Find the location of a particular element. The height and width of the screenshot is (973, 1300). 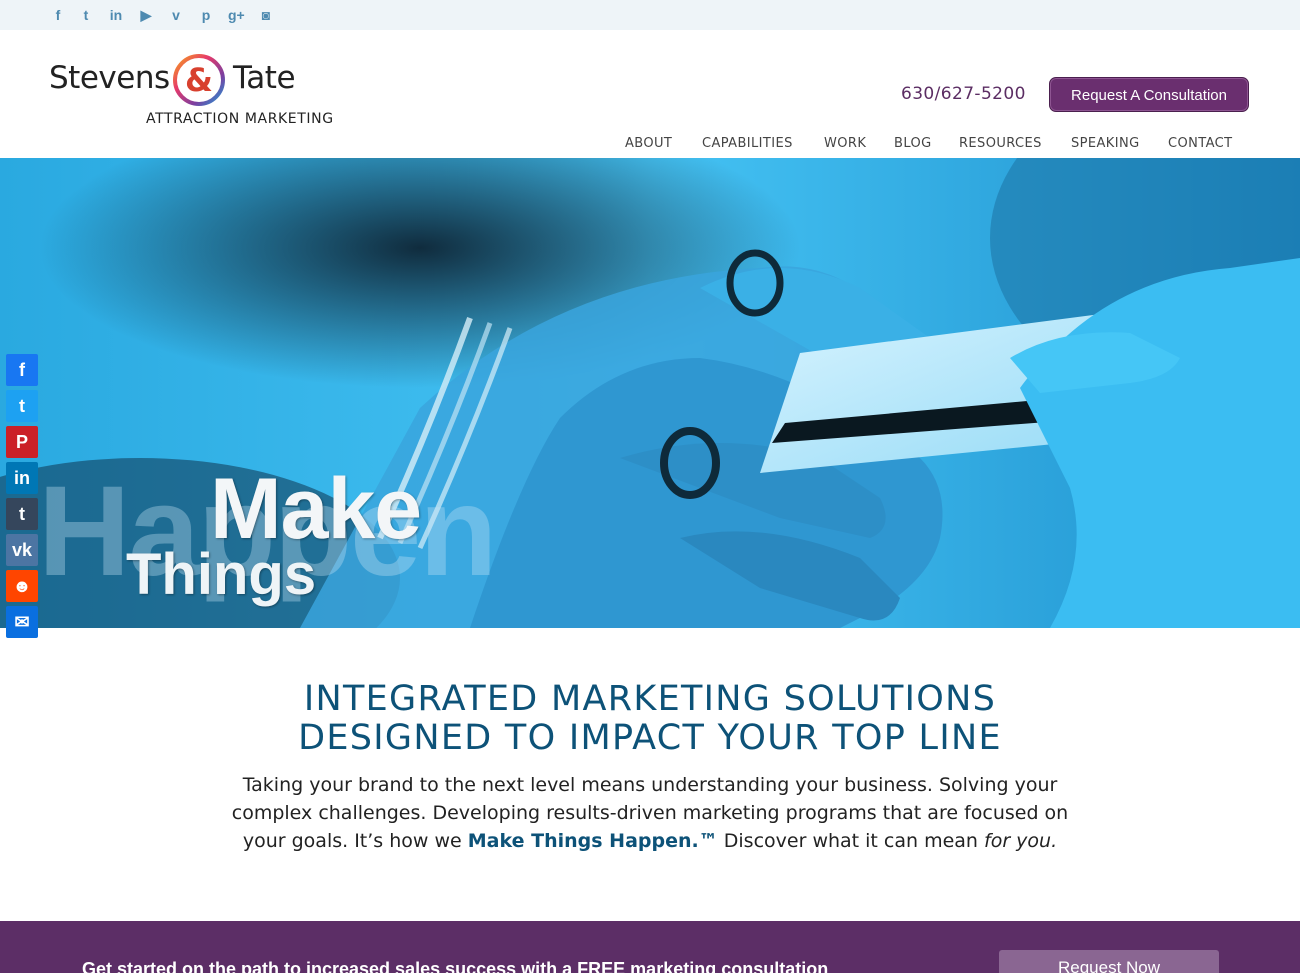

vk-share-icon: vk is located at coordinates (22, 550).